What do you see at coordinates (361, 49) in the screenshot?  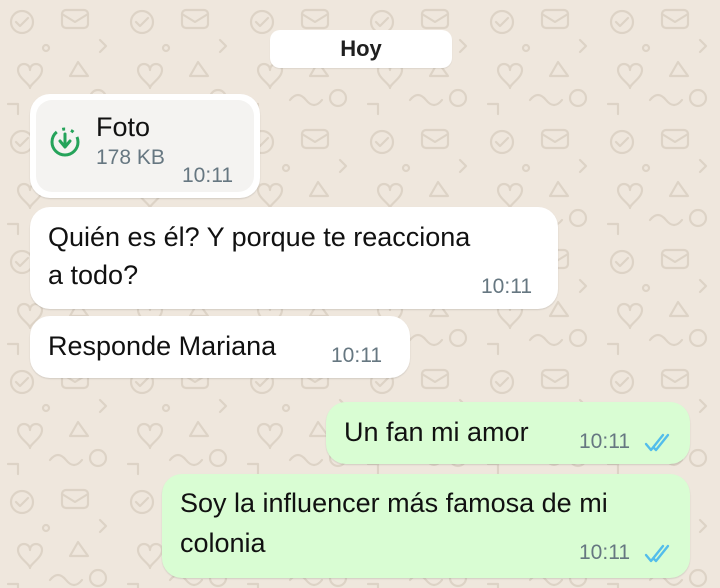 I see `date-separator: Hoy` at bounding box center [361, 49].